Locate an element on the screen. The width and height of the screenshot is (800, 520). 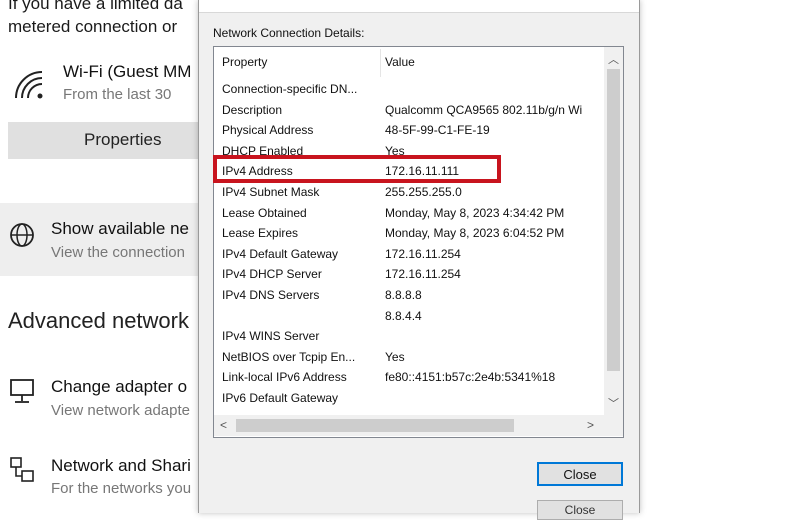
table-row: NetBIOS over Tcpip En... Yes is located at coordinates (409, 357).